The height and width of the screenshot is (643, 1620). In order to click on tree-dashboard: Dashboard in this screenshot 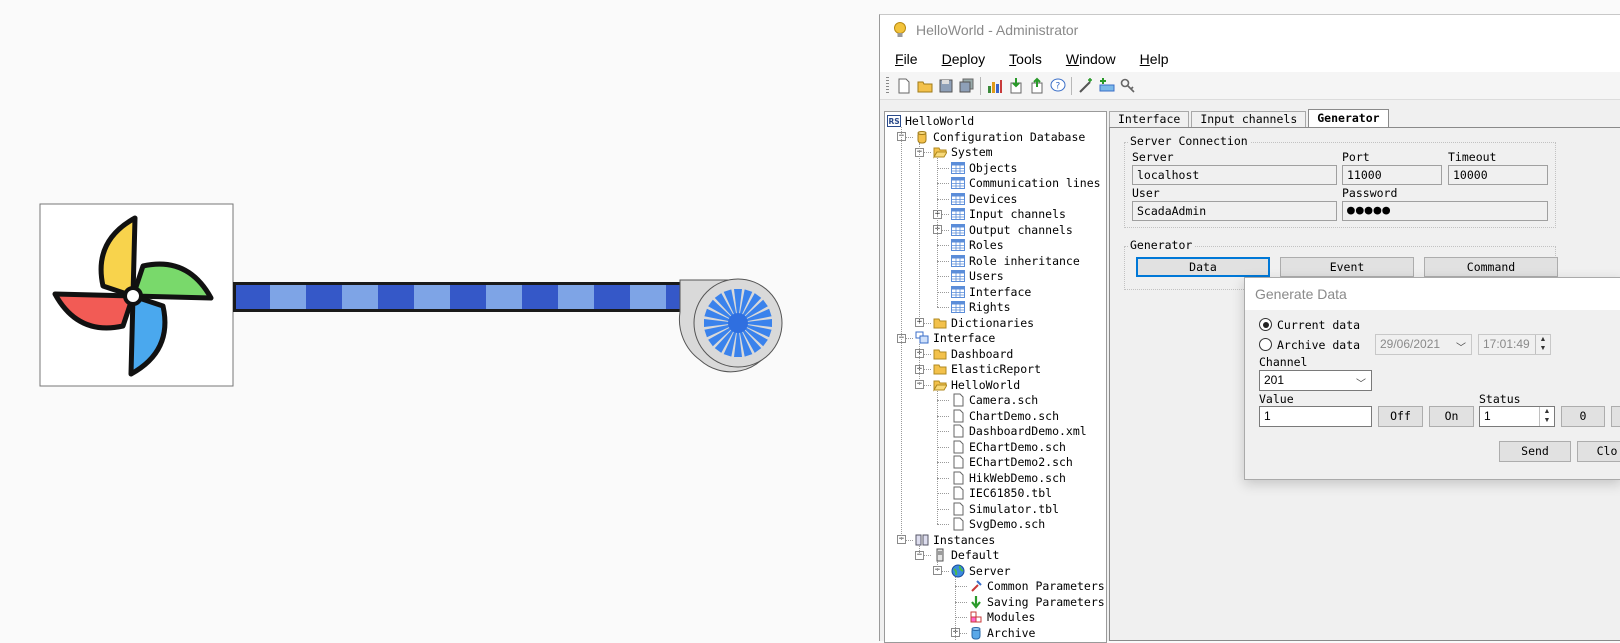, I will do `click(973, 354)`.